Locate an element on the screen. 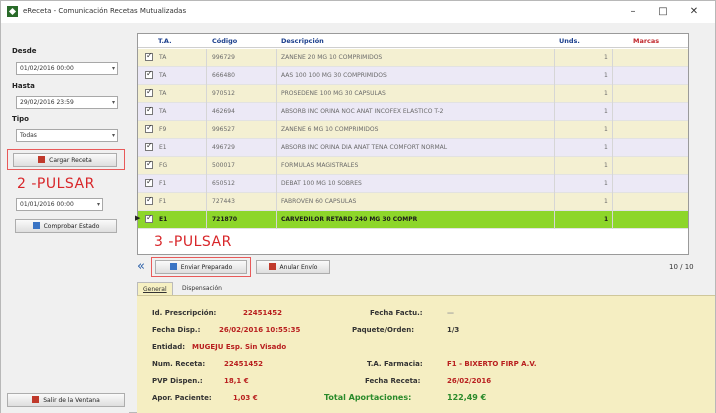  table-row: TA 996729 ZANENE 20 MG 10 COMPRIMIDOS 1 is located at coordinates (413, 58).